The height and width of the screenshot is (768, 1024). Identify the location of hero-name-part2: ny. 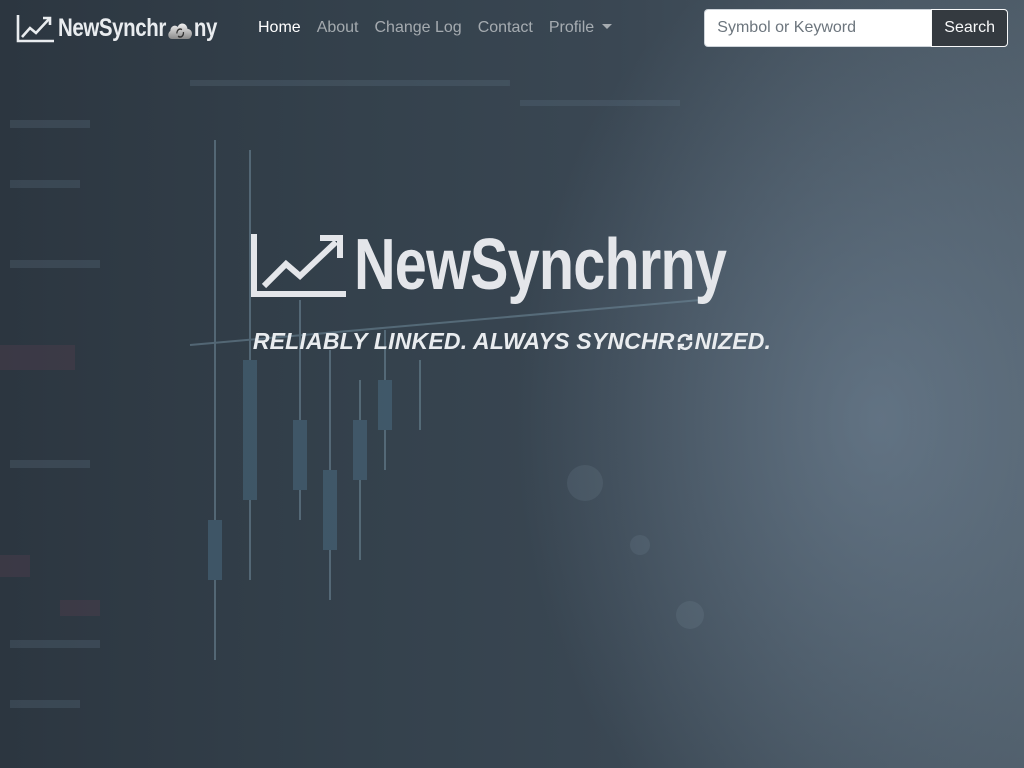
(693, 265).